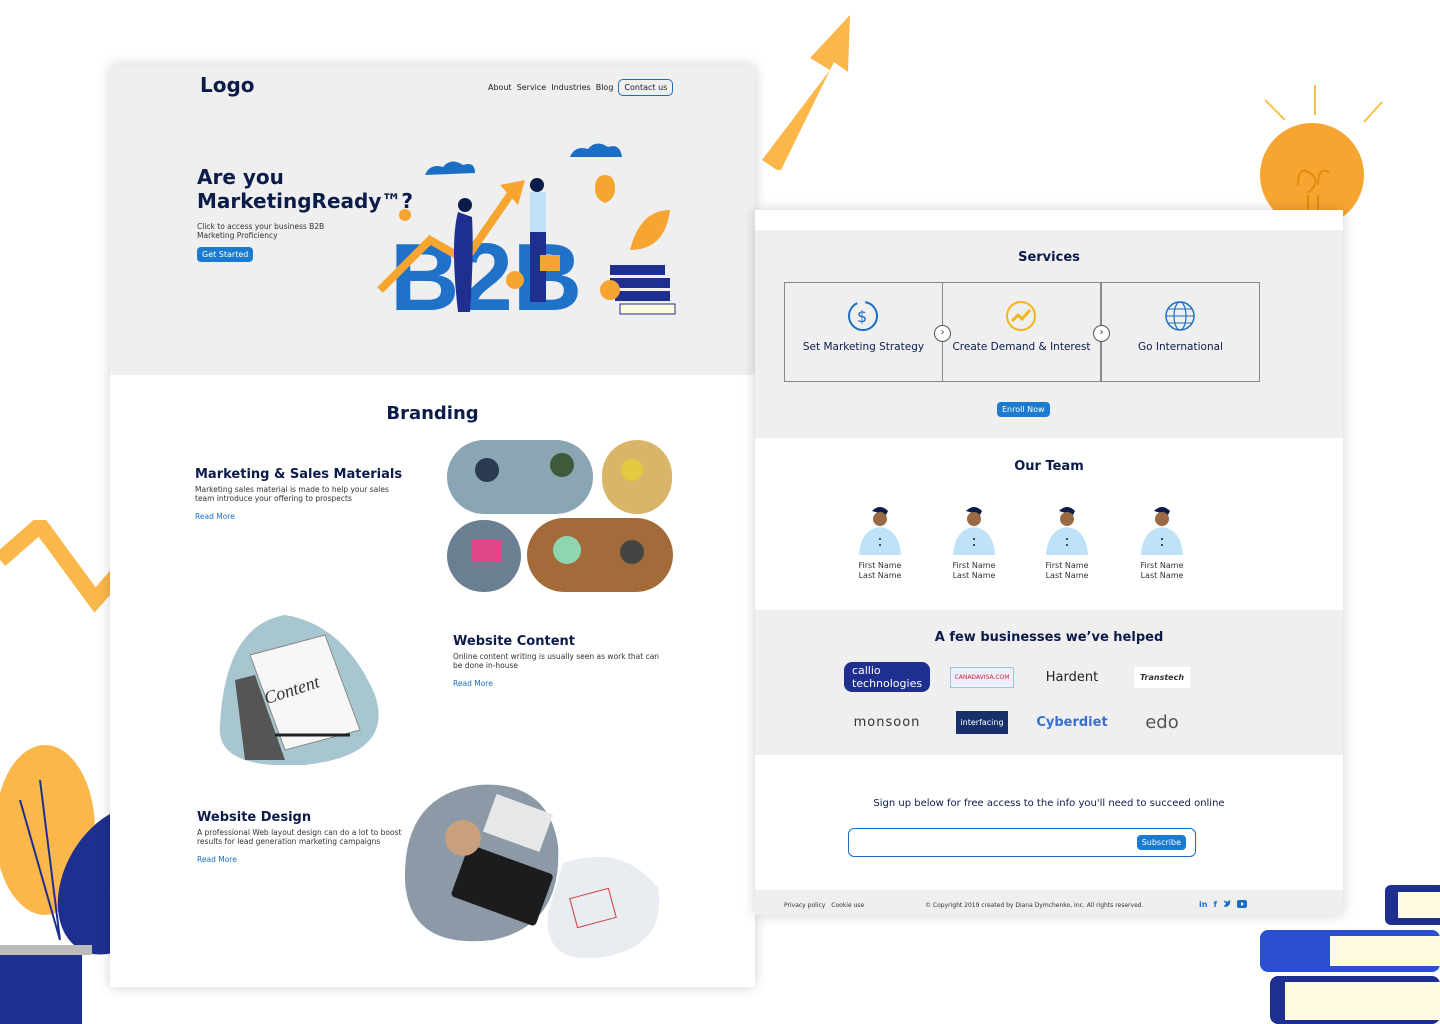  What do you see at coordinates (887, 677) in the screenshot?
I see `client-logo-callio: callio technologies` at bounding box center [887, 677].